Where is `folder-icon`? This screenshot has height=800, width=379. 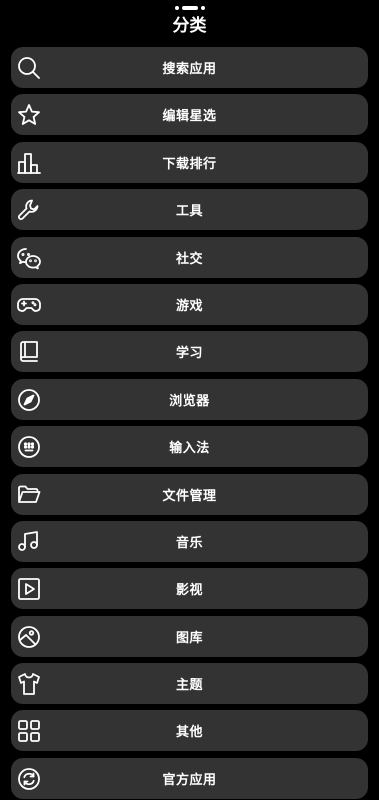
folder-icon is located at coordinates (29, 495).